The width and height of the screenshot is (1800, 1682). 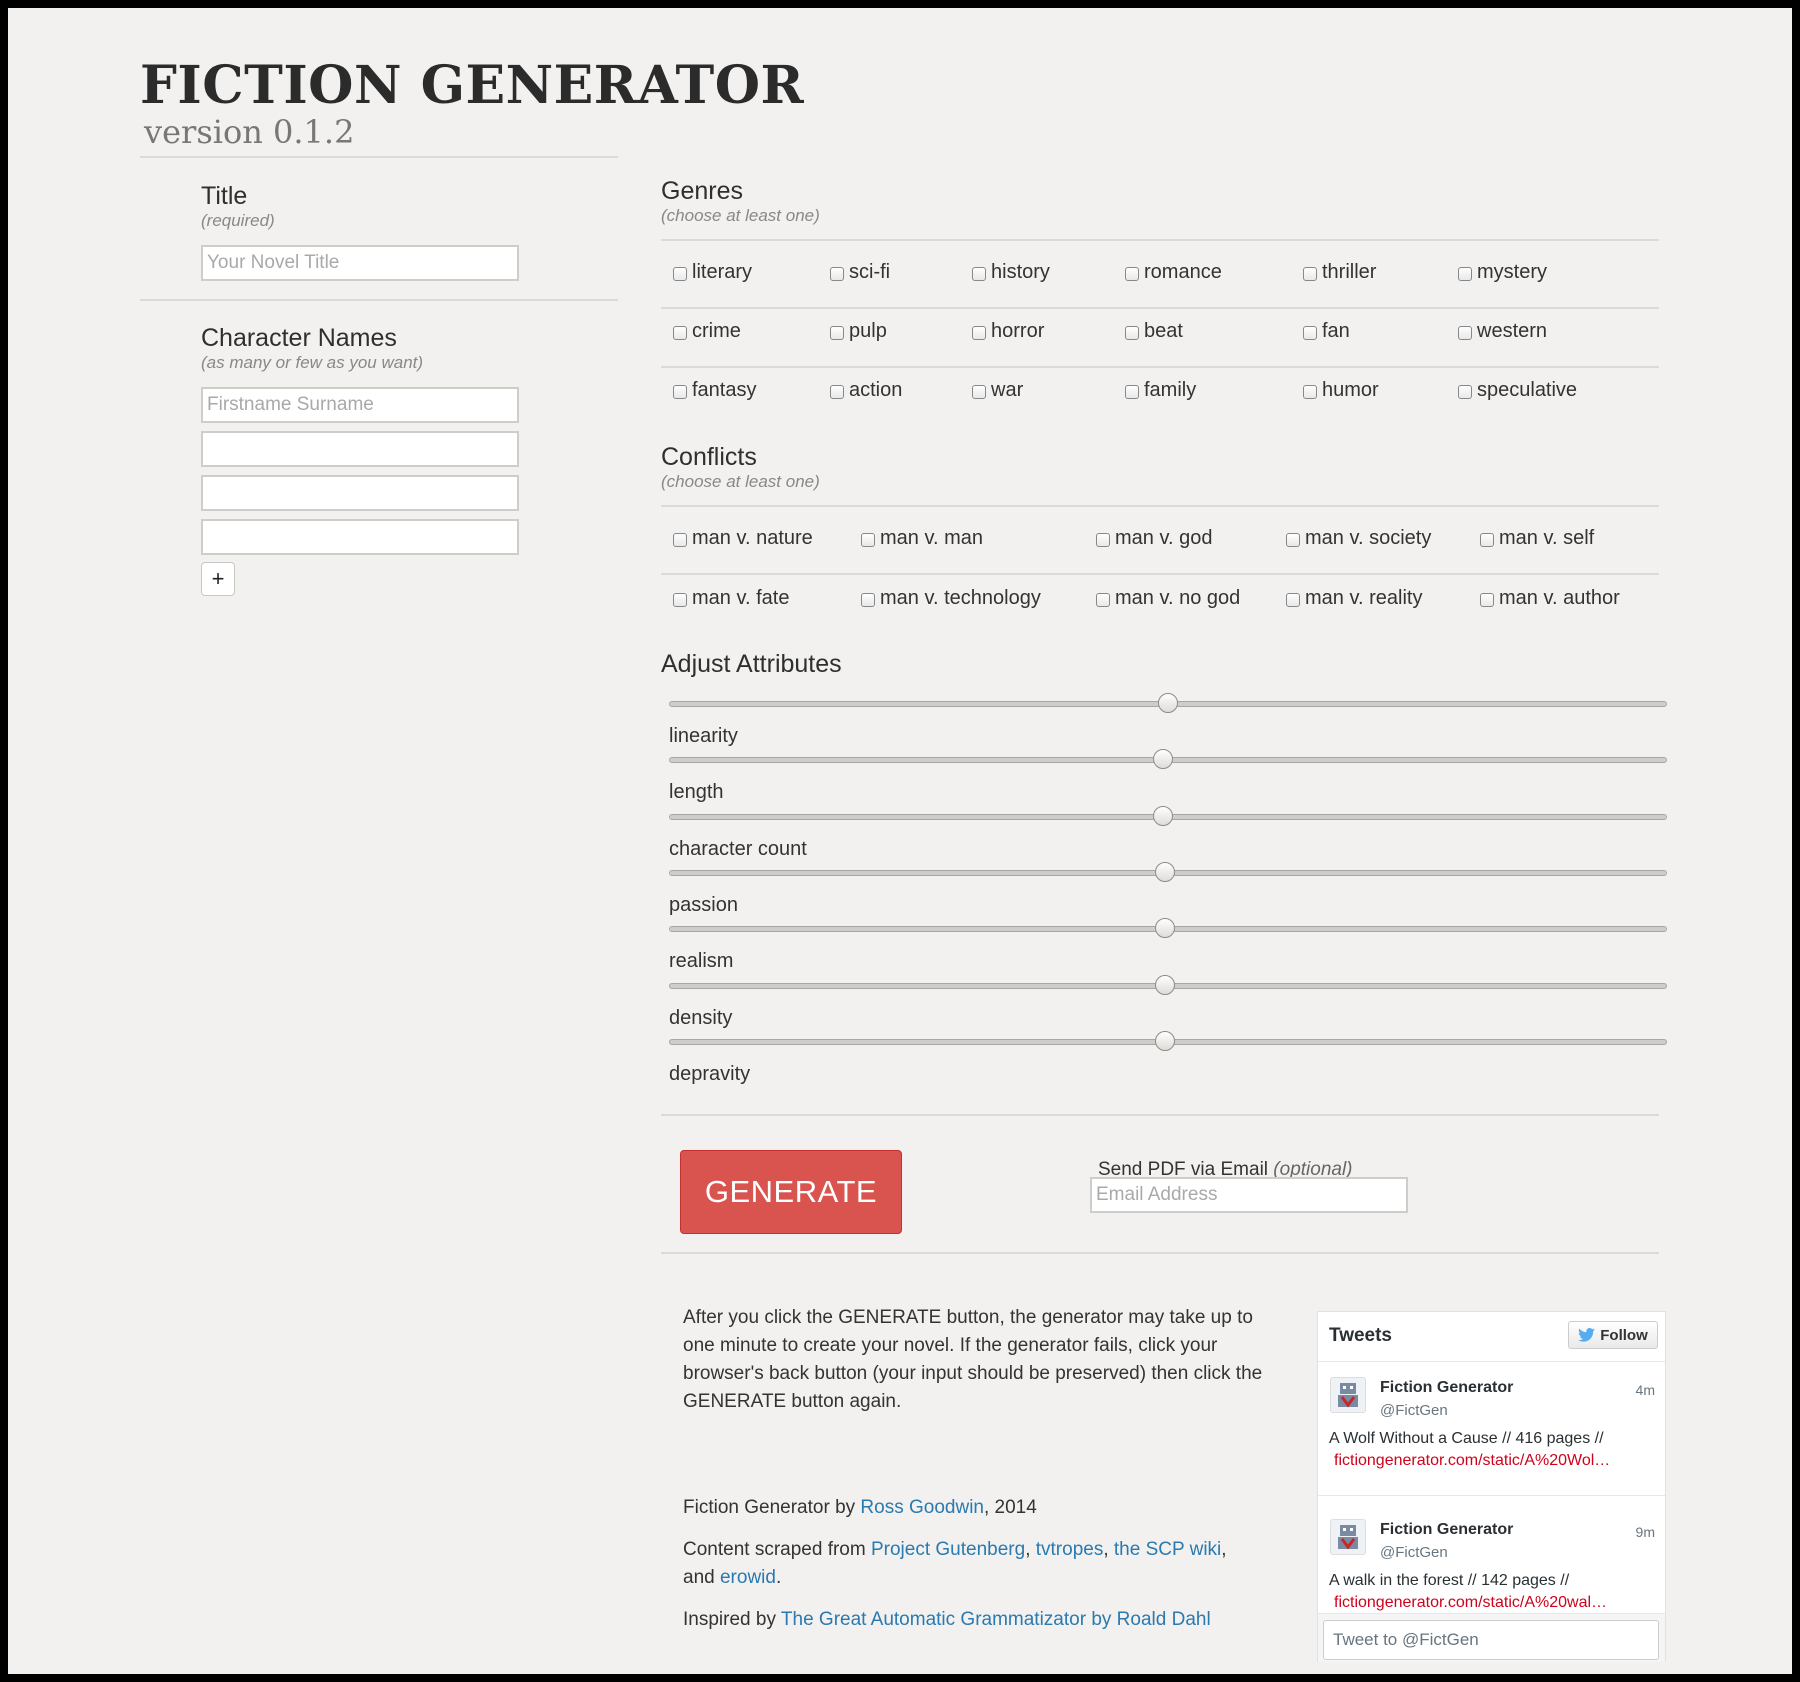 I want to click on add-character-button: +, so click(x=218, y=579).